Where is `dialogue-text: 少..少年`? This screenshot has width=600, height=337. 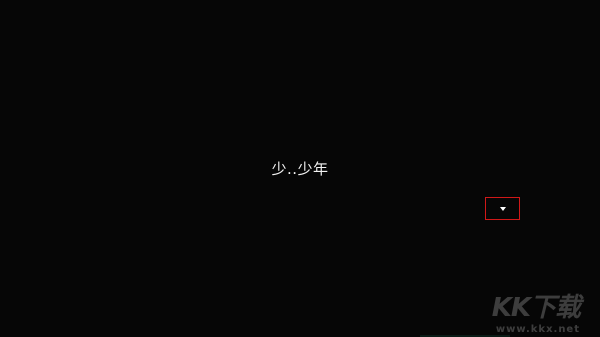 dialogue-text: 少..少年 is located at coordinates (300, 169).